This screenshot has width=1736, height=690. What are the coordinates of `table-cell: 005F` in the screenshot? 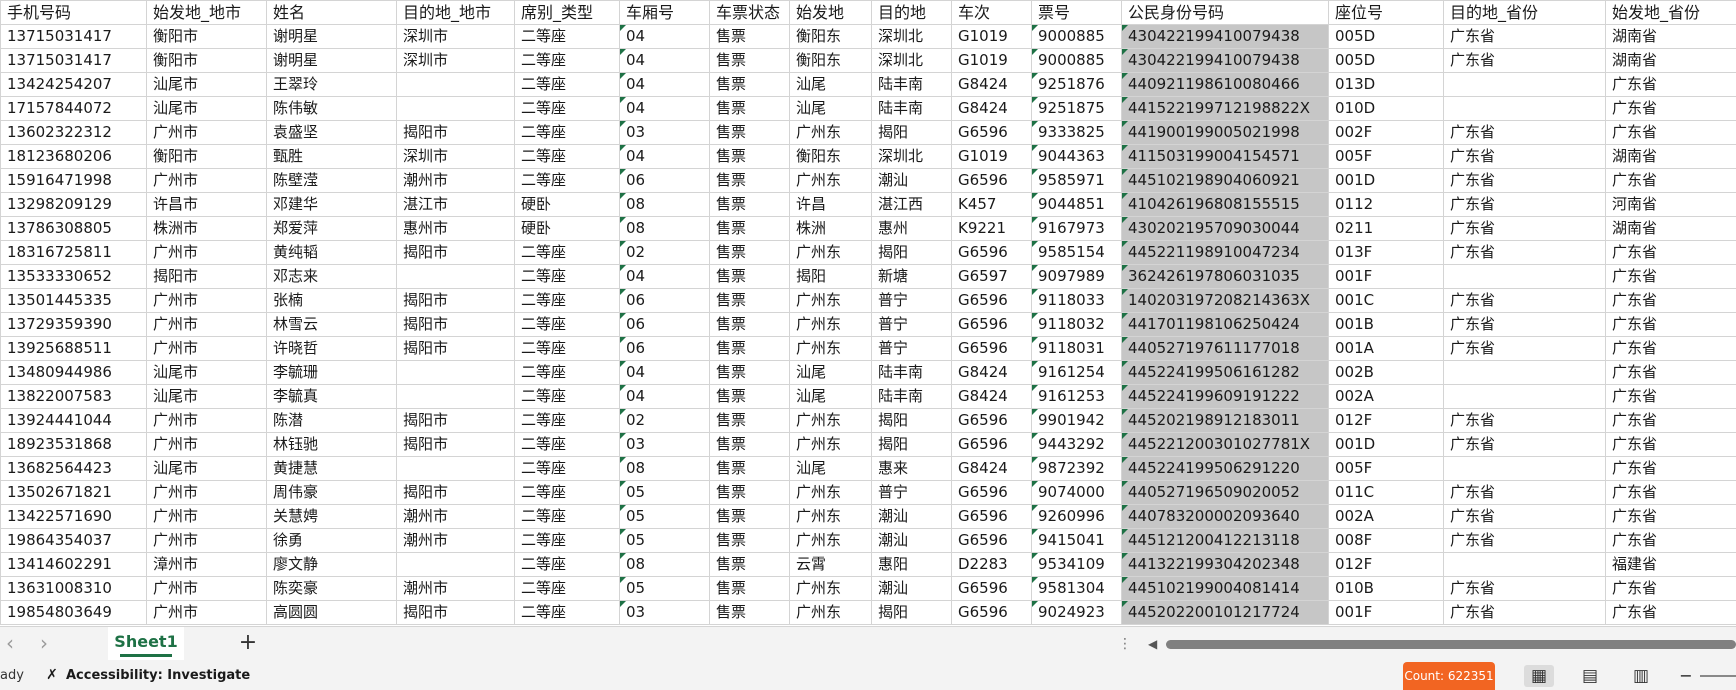 It's located at (1386, 156).